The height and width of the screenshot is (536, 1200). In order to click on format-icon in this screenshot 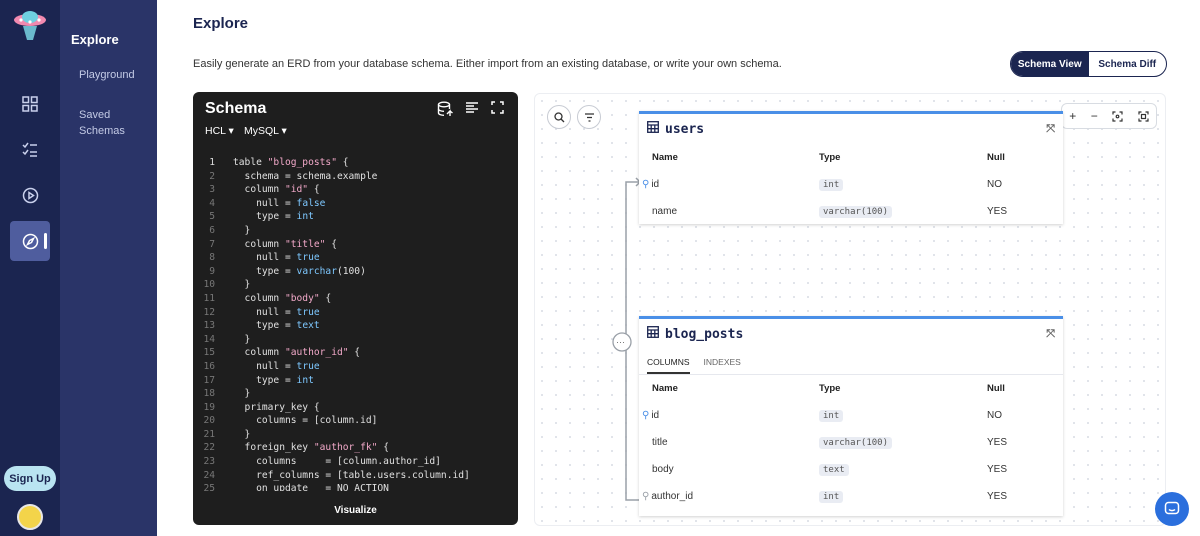, I will do `click(472, 108)`.